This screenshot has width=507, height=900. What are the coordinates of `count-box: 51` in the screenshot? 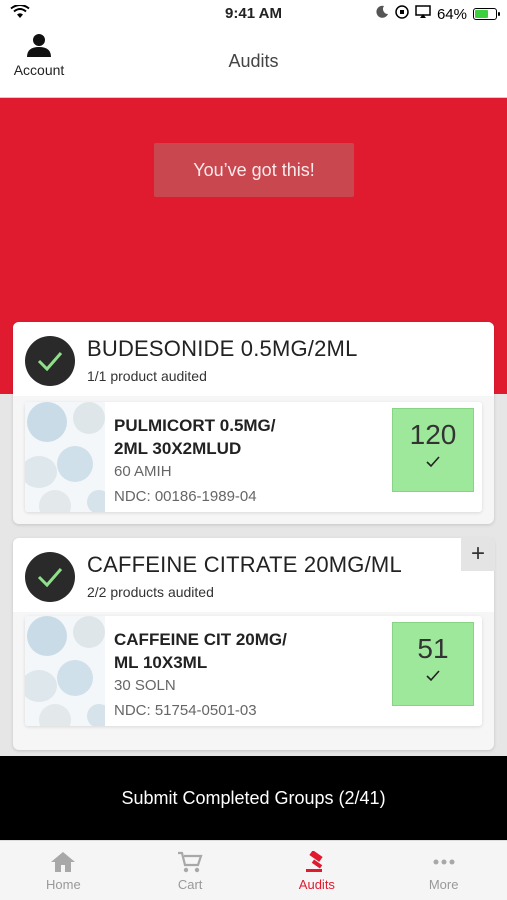 It's located at (433, 664).